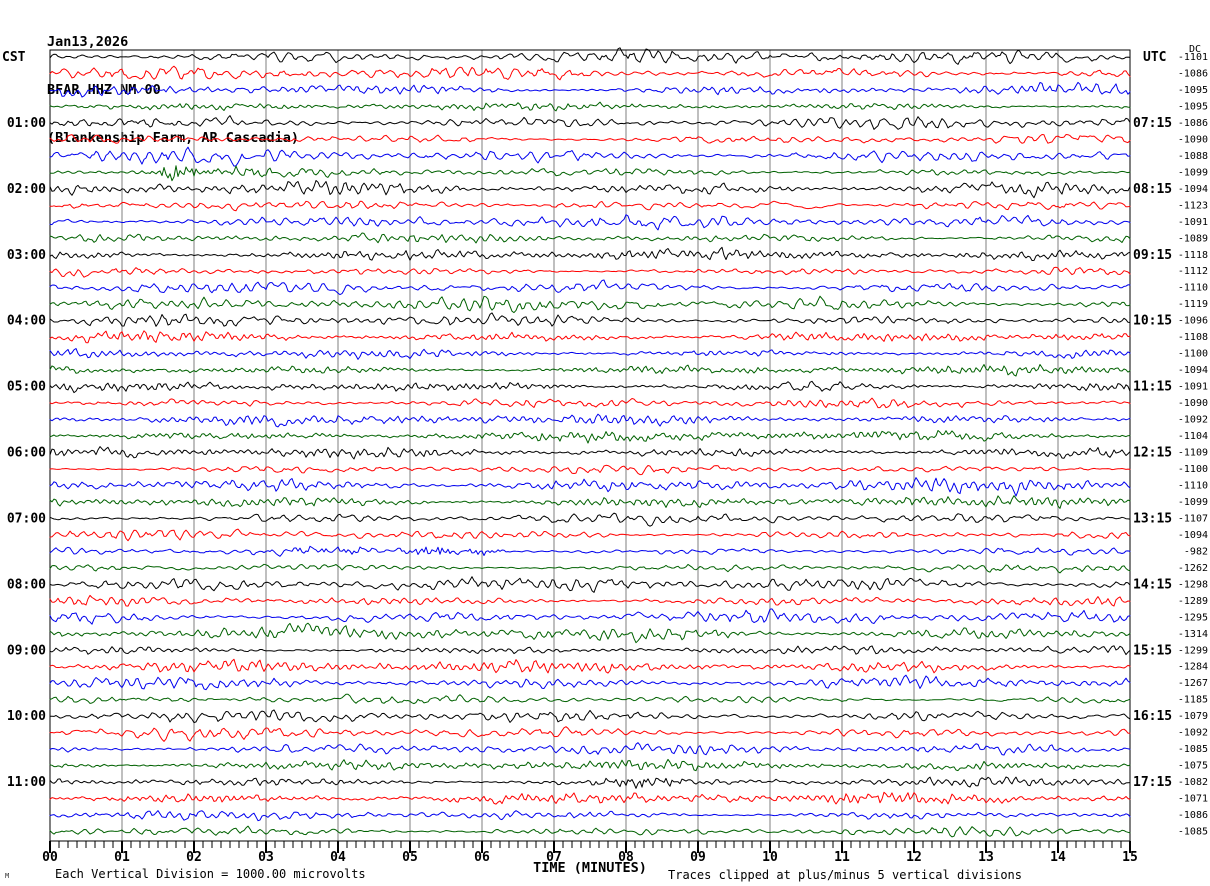 The image size is (1210, 886). Describe the element at coordinates (1193, 304) in the screenshot. I see `dc-offset-value: -1119` at that location.